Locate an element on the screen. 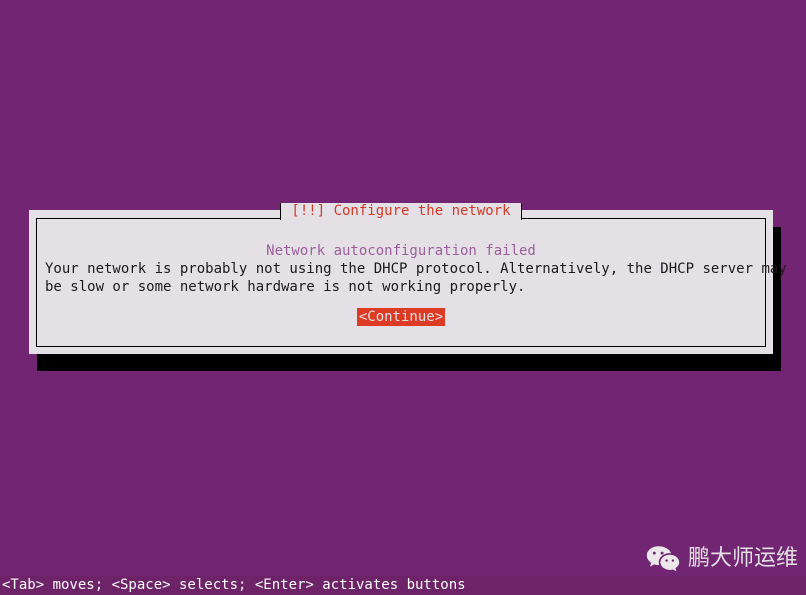 The width and height of the screenshot is (806, 595). watermark: 鹏大师运维 is located at coordinates (722, 559).